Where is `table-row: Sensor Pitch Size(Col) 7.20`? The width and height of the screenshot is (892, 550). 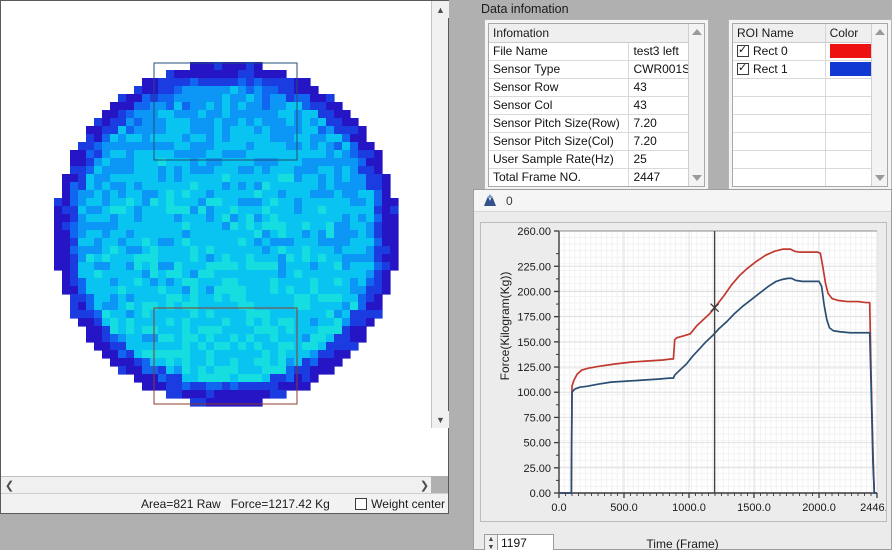
table-row: Sensor Pitch Size(Col) 7.20 is located at coordinates (596, 141).